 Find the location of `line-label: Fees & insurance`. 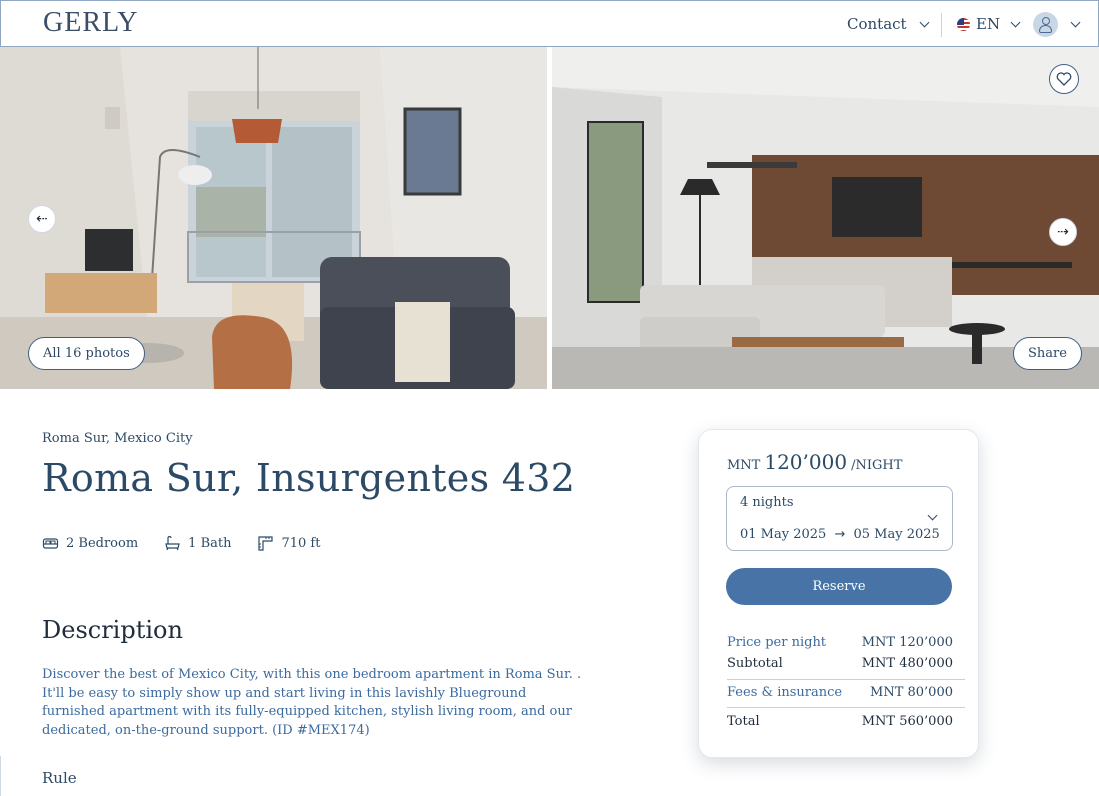

line-label: Fees & insurance is located at coordinates (785, 692).